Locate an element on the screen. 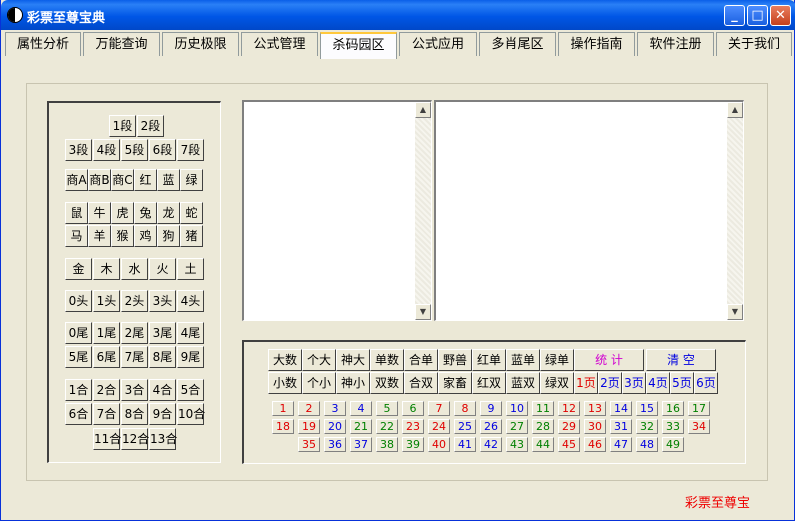 This screenshot has width=795, height=521. filter-1: 大数 is located at coordinates (285, 360).